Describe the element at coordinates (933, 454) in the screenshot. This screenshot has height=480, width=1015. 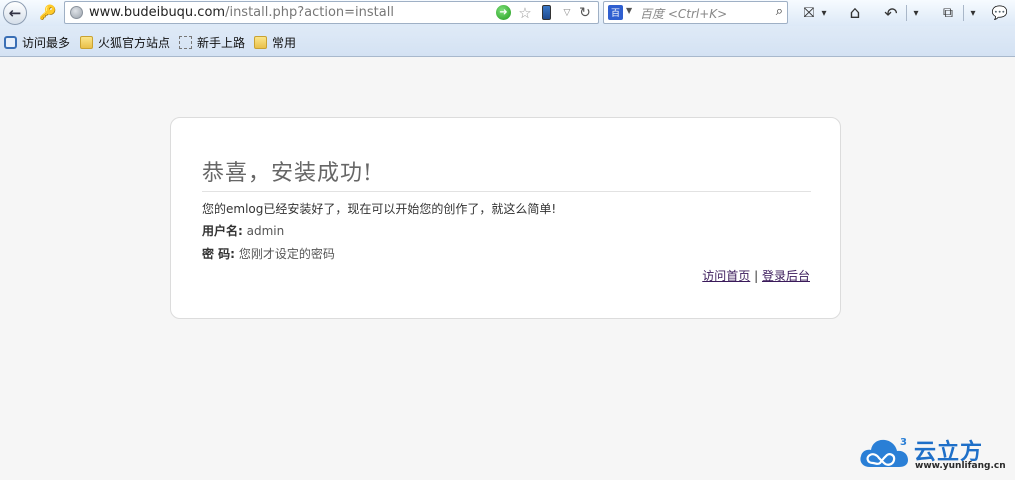
I see `watermark: 3 云立方 www.yunlifang.cn` at that location.